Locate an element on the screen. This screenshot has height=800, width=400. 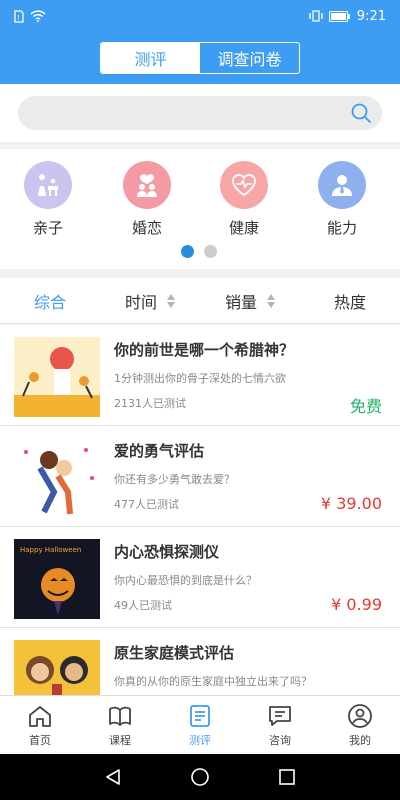
item-description: 你内心最恐惧的到底是什么？ is located at coordinates (185, 580).